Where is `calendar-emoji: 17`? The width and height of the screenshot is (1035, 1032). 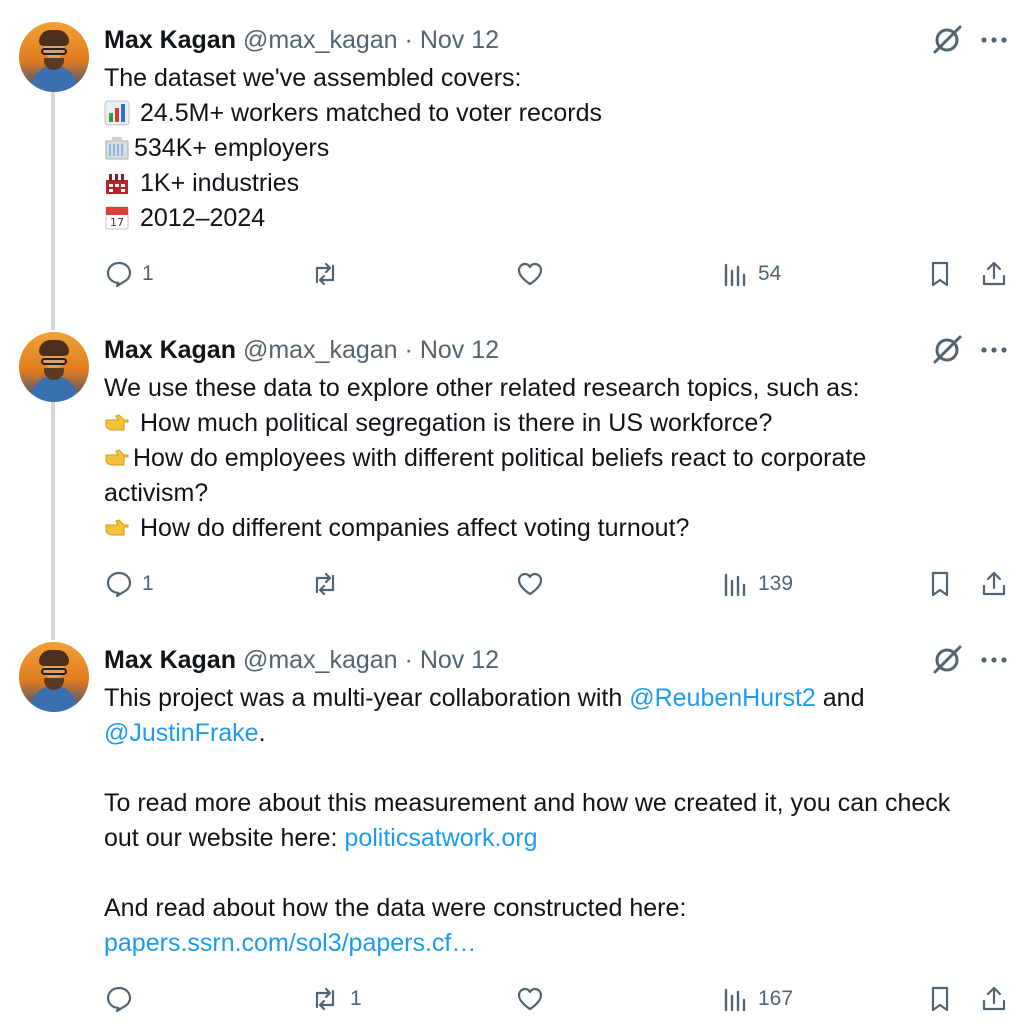 calendar-emoji: 17 is located at coordinates (117, 218).